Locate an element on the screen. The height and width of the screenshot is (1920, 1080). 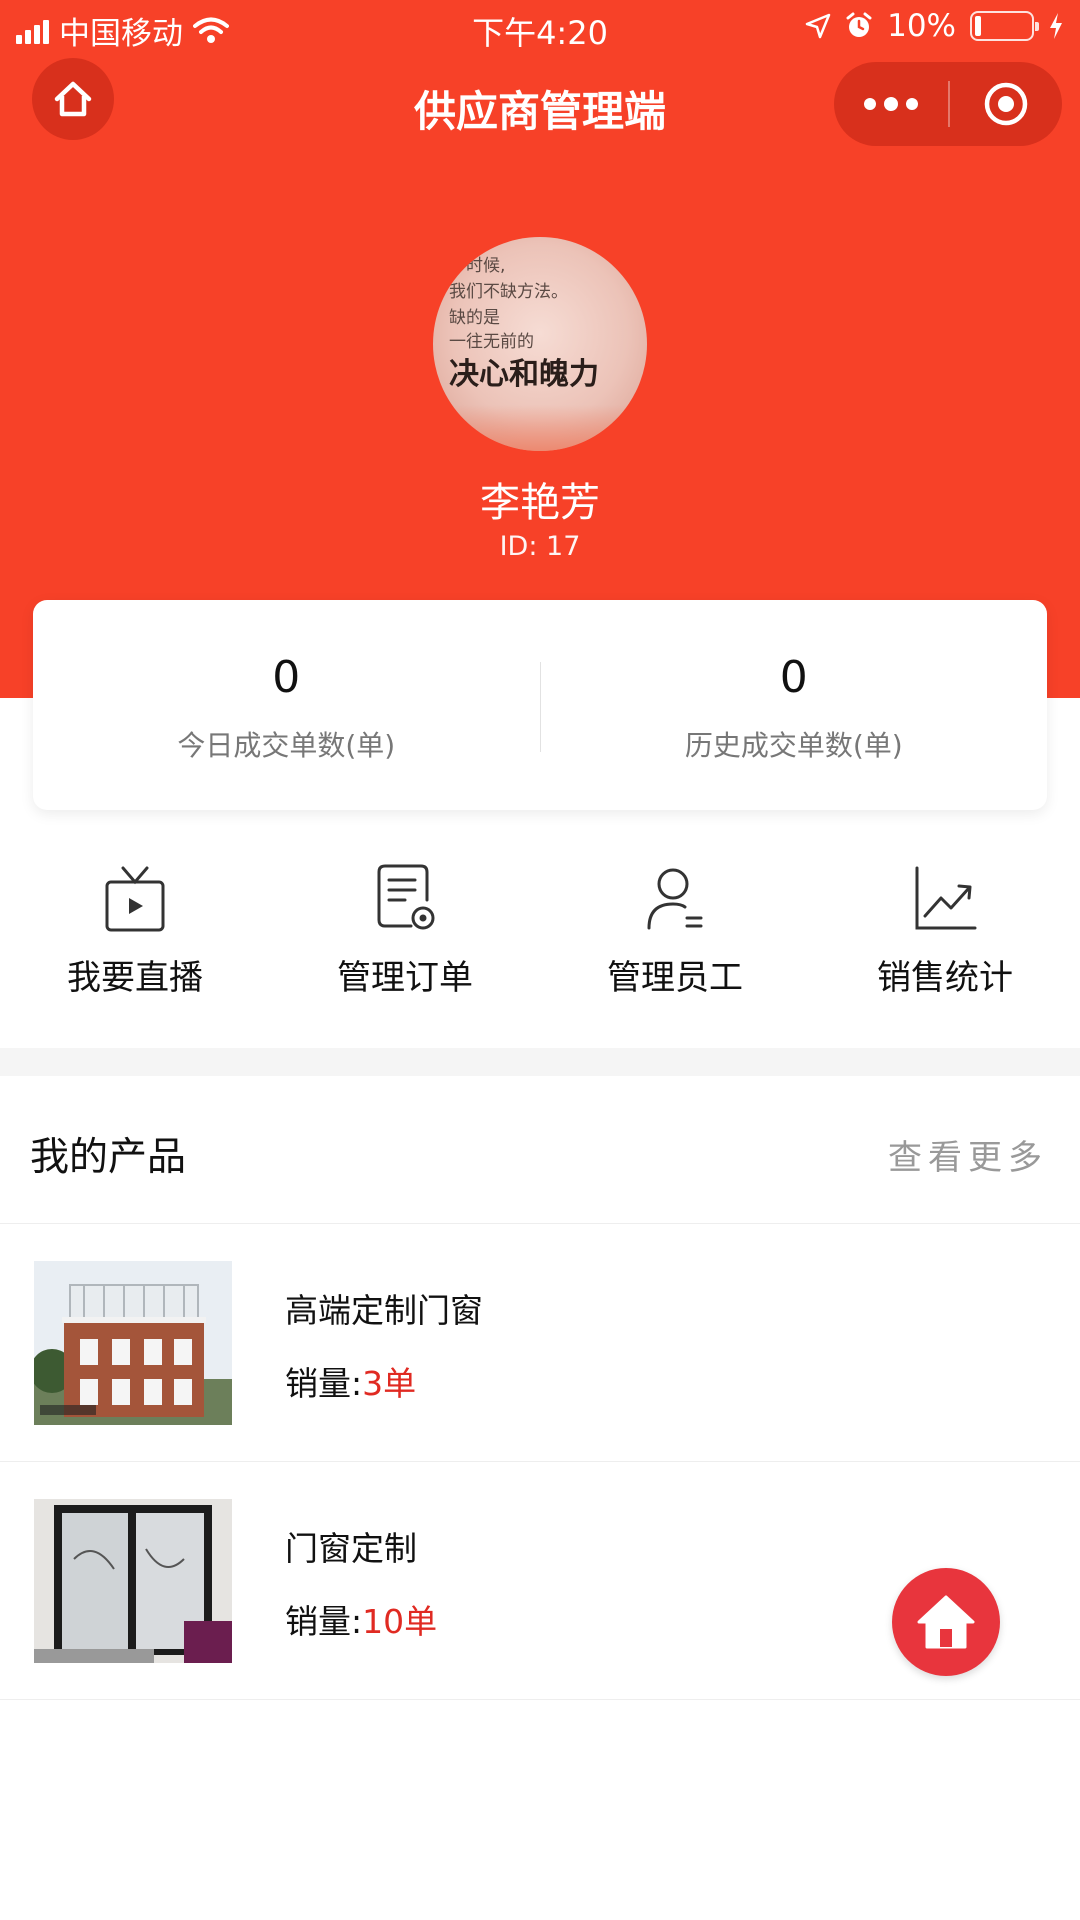
menu-item-sales-stats: 销售统计 is located at coordinates (945, 930).